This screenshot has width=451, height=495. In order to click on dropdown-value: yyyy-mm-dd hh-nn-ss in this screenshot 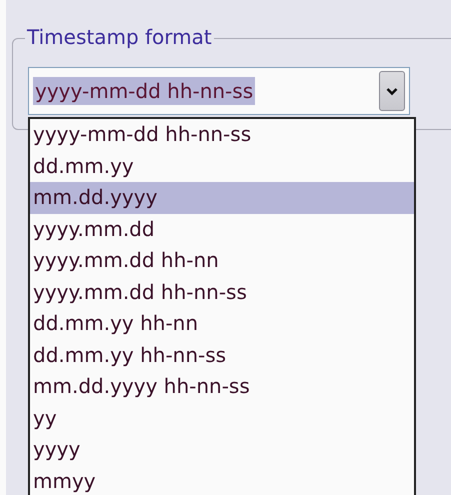, I will do `click(144, 91)`.